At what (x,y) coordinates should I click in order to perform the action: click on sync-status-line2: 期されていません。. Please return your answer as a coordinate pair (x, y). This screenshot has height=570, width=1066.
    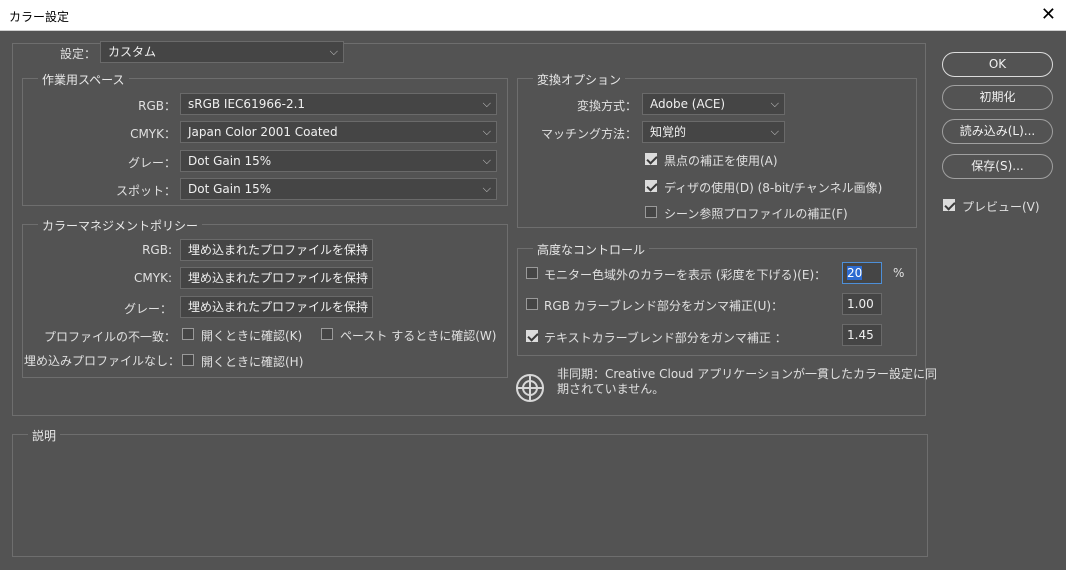
    Looking at the image, I should click on (611, 389).